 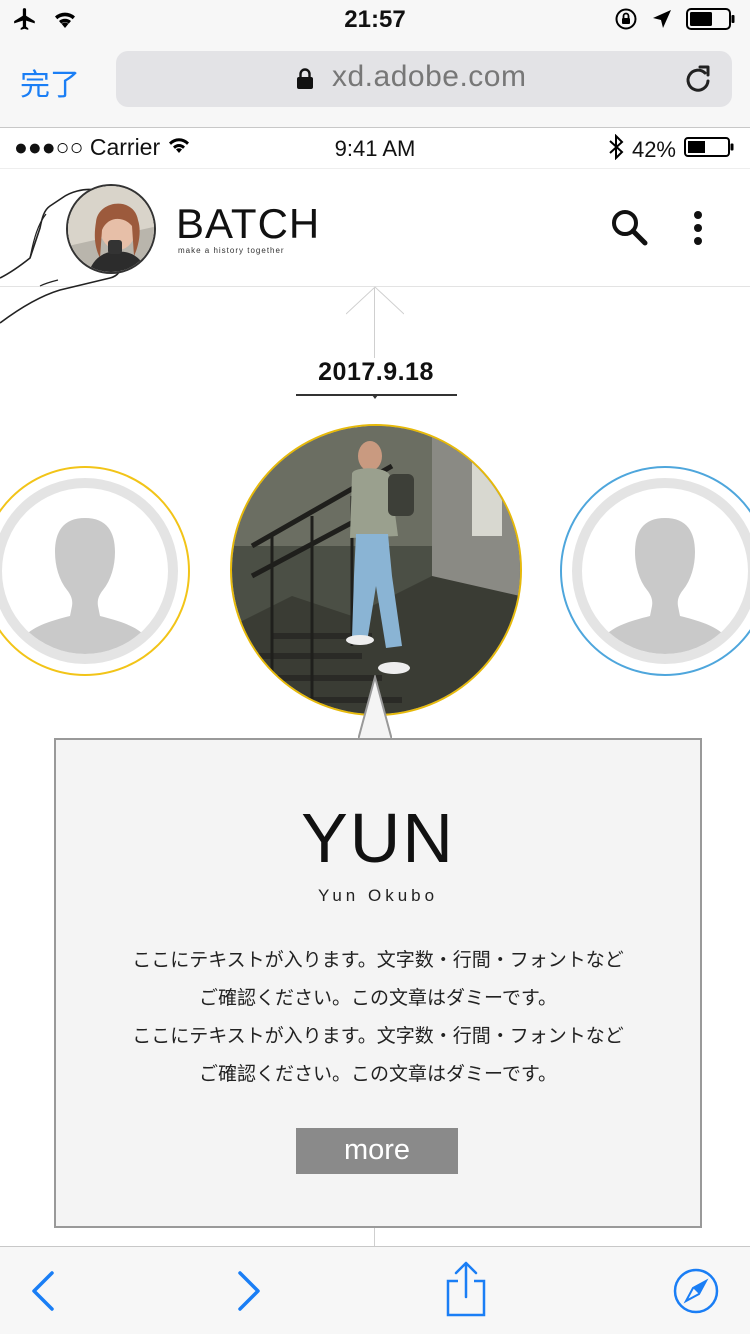 What do you see at coordinates (375, 300) in the screenshot?
I see `timeline-up-arrow-icon` at bounding box center [375, 300].